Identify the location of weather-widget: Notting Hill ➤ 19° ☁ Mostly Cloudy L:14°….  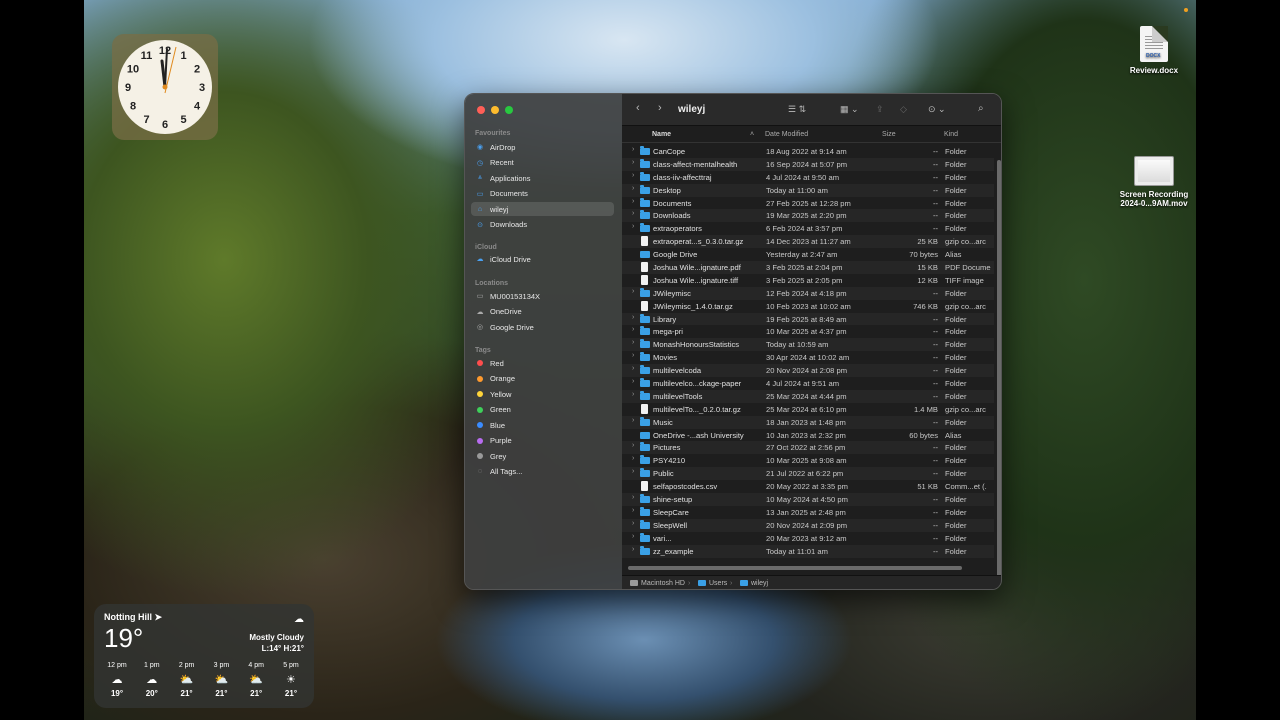
(204, 656).